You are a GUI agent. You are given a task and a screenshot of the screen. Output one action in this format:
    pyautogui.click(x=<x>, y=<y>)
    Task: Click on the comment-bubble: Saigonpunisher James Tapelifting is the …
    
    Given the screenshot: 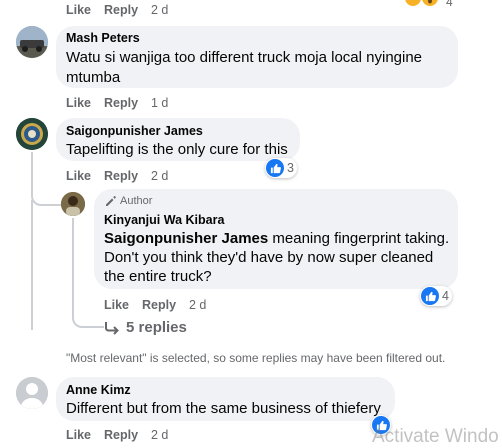 What is the action you would take?
    pyautogui.click(x=178, y=139)
    